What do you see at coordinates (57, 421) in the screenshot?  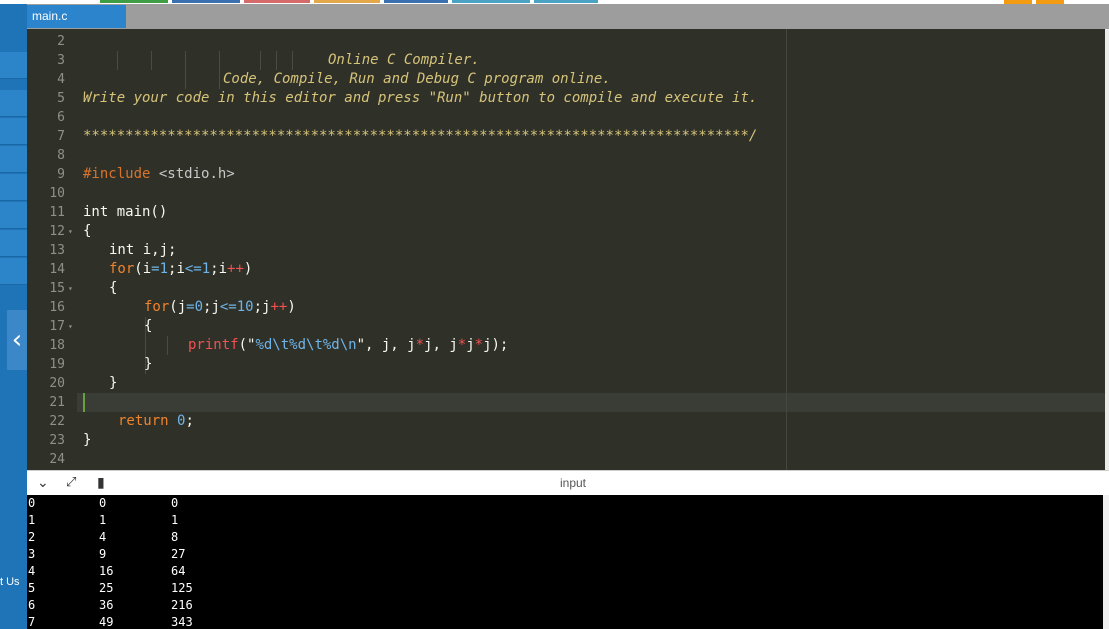 I see `line-number: 22` at bounding box center [57, 421].